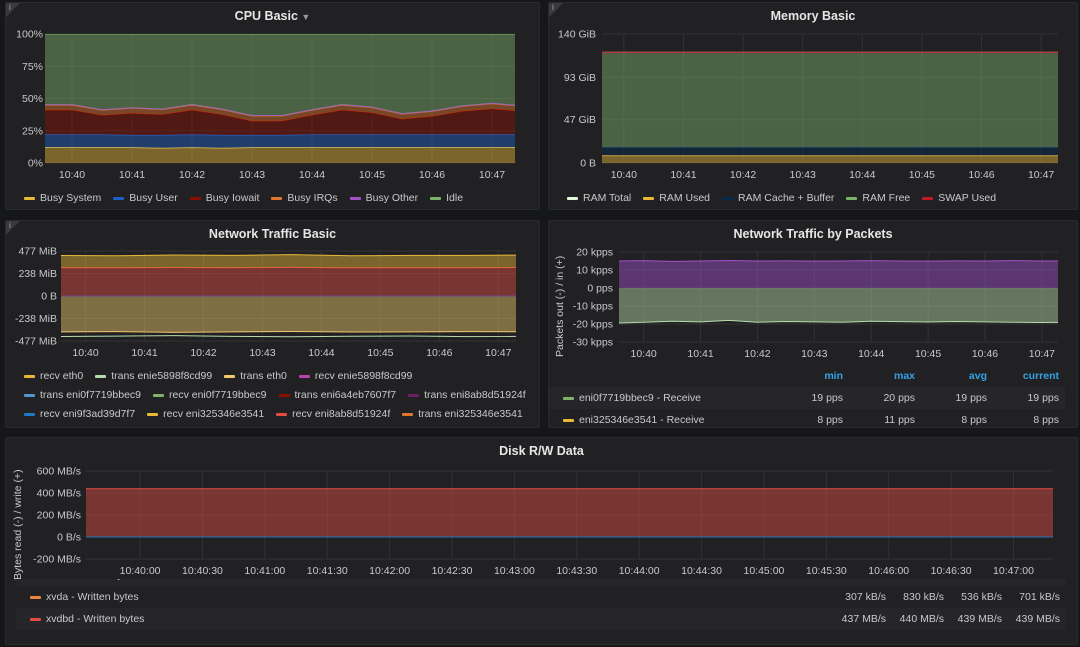 This screenshot has height=647, width=1080. I want to click on legend-label: trans eni9f3ad39d7f7, so click(89, 427).